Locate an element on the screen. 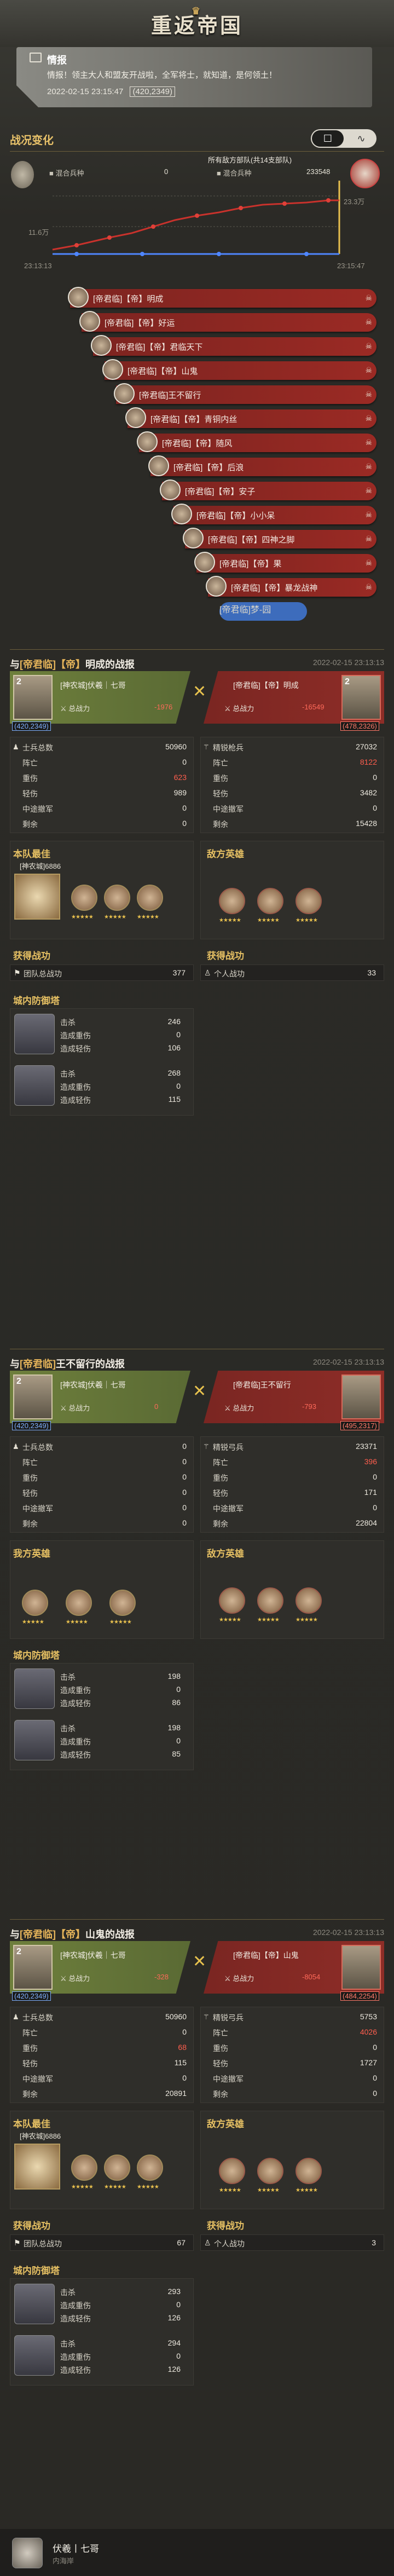  kill-feed-item: [帝君临]梦-园 is located at coordinates (263, 611).